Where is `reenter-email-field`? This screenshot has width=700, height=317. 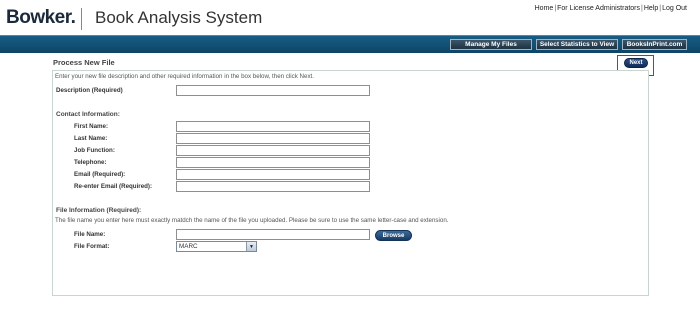
reenter-email-field is located at coordinates (273, 186).